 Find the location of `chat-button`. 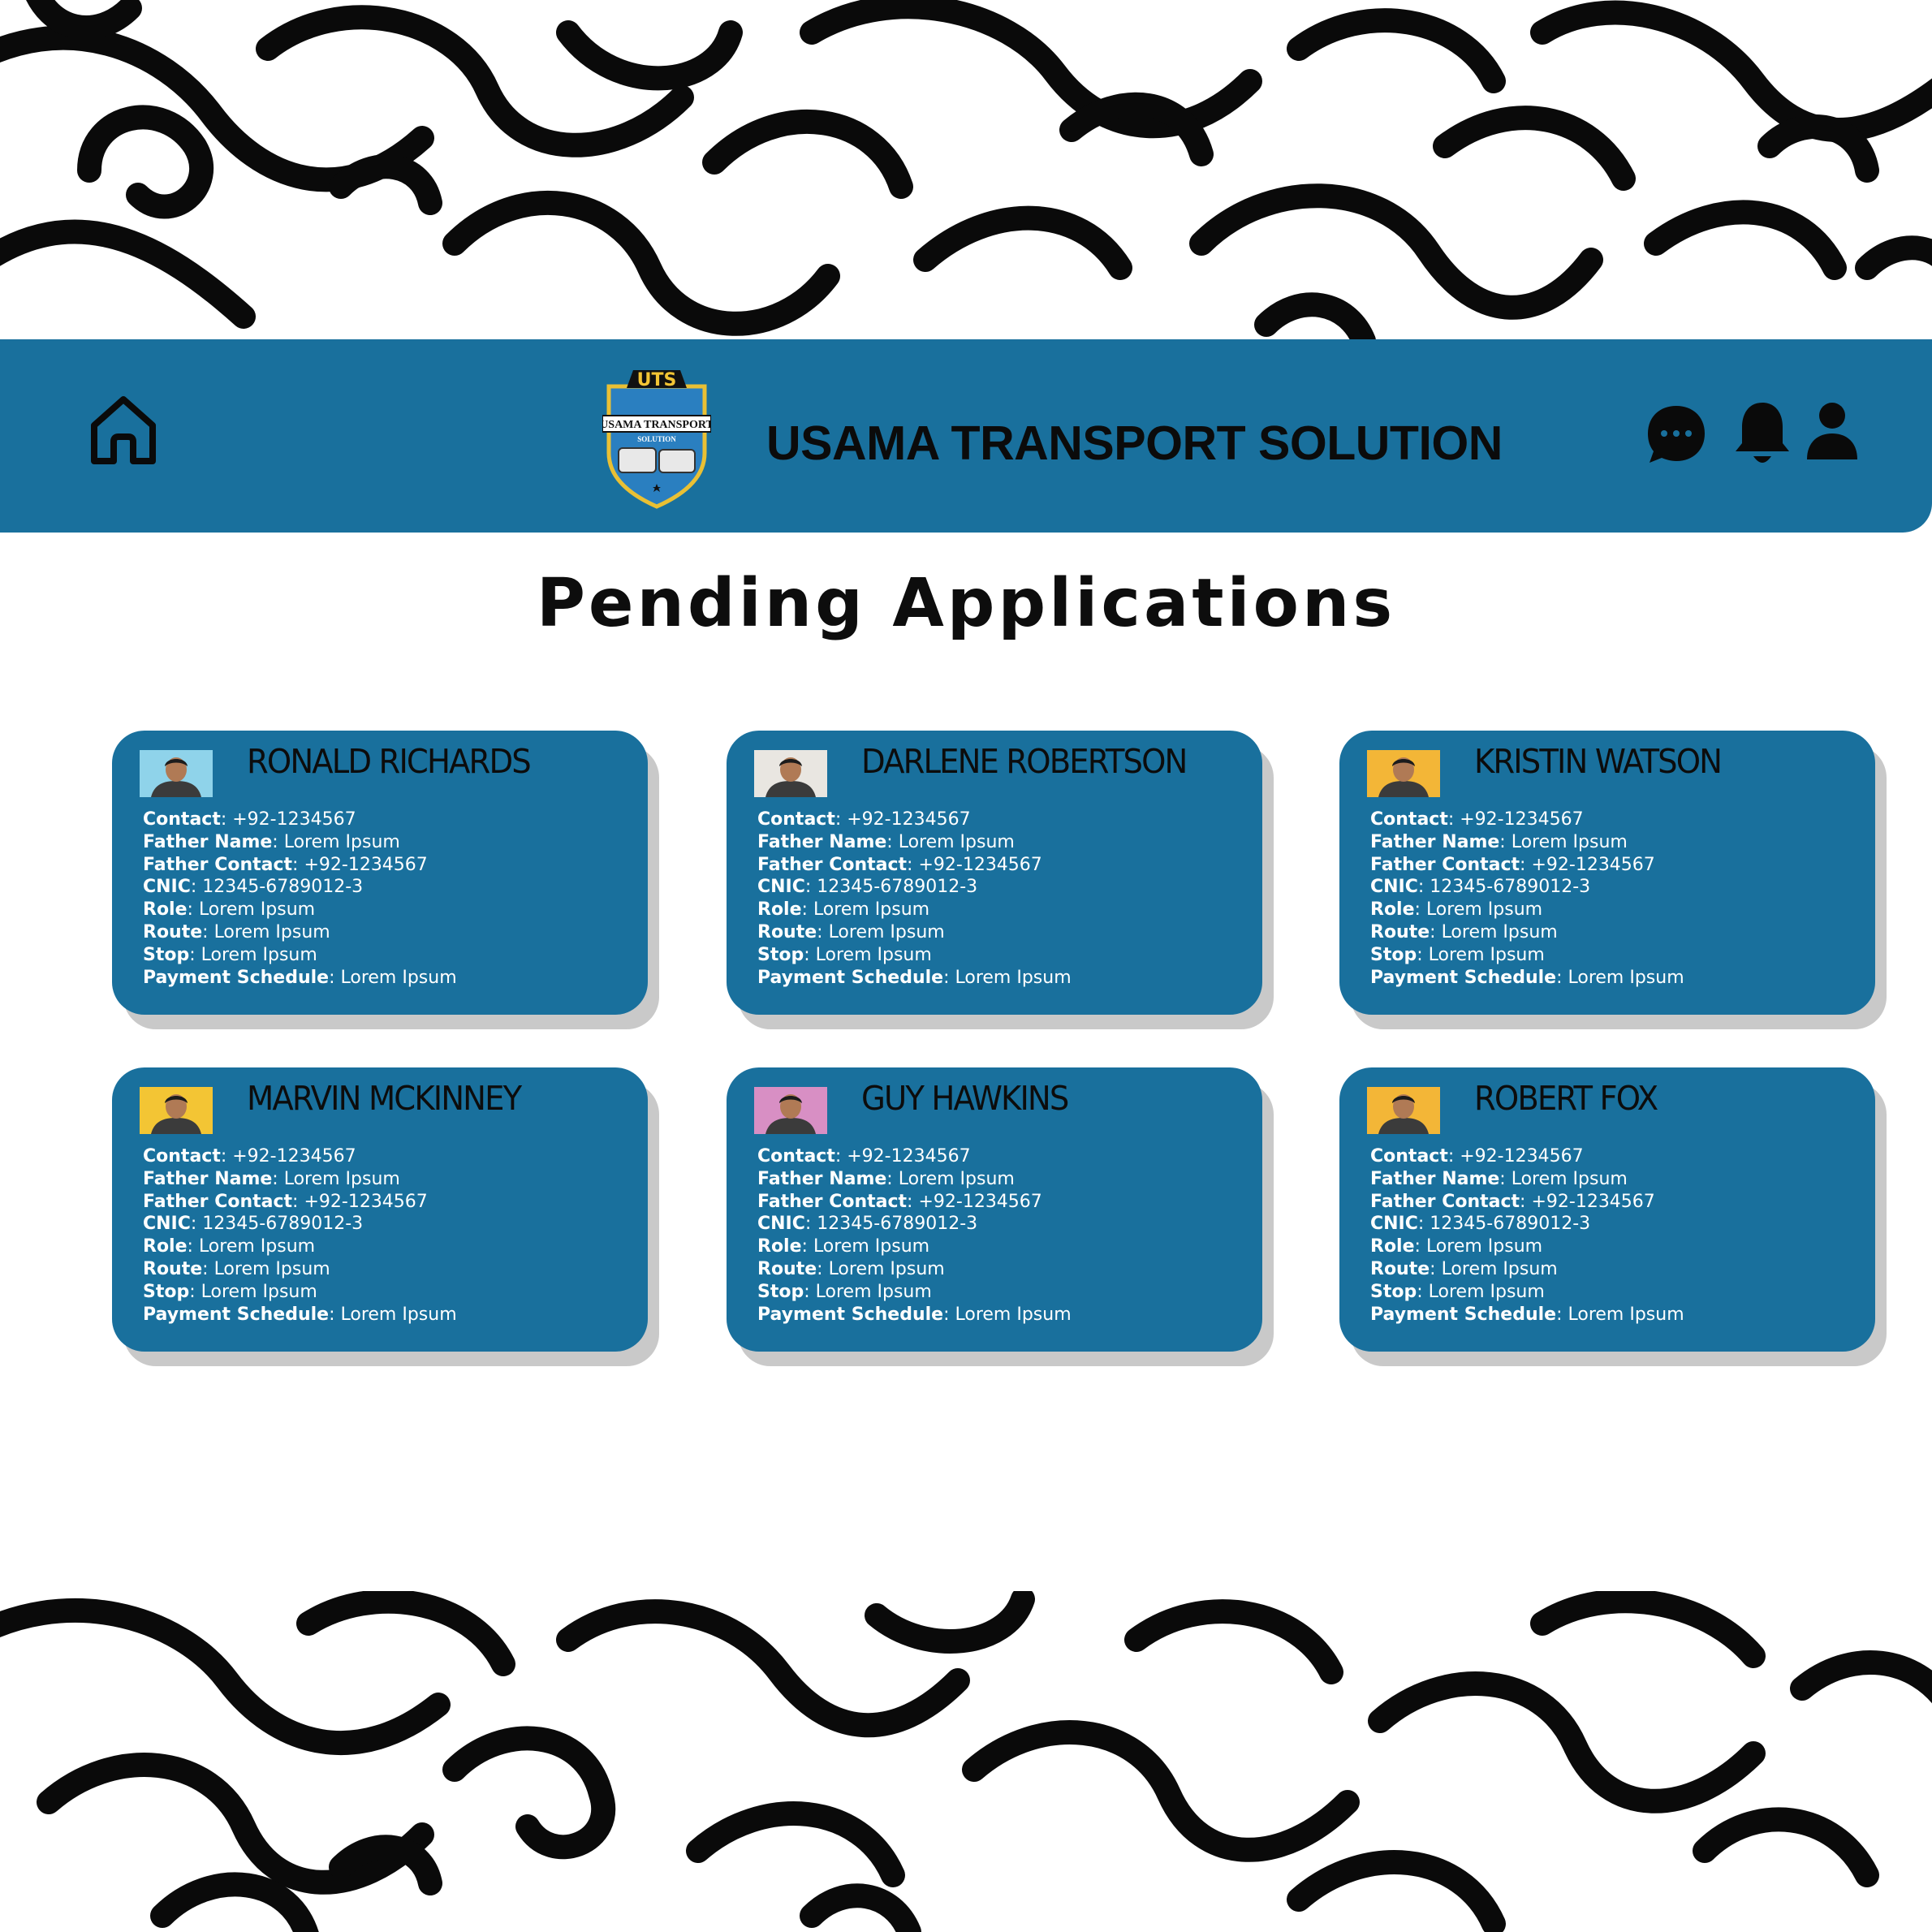

chat-button is located at coordinates (1676, 434).